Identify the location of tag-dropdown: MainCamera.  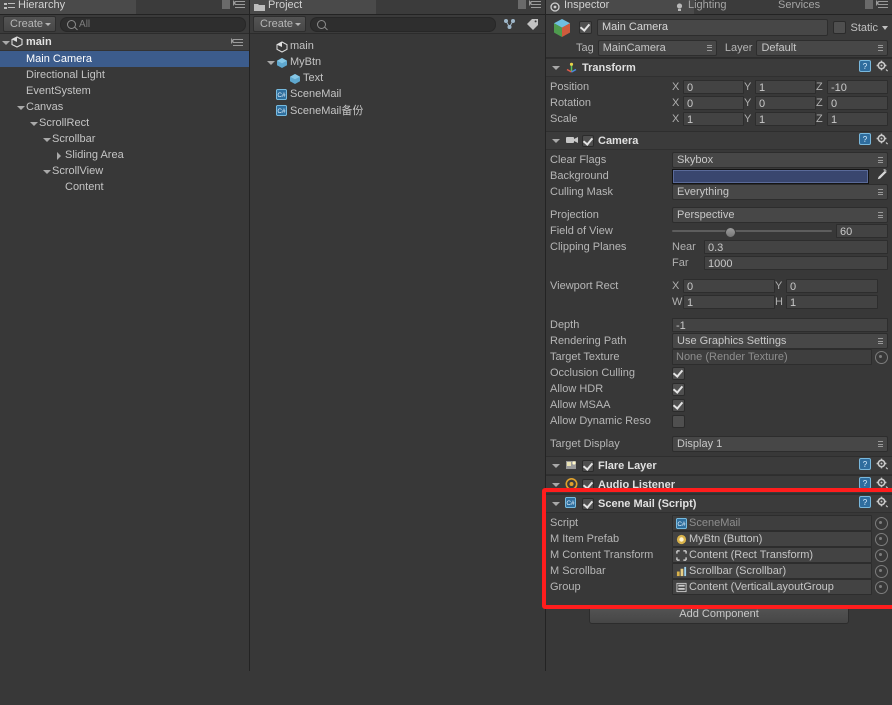
(657, 47).